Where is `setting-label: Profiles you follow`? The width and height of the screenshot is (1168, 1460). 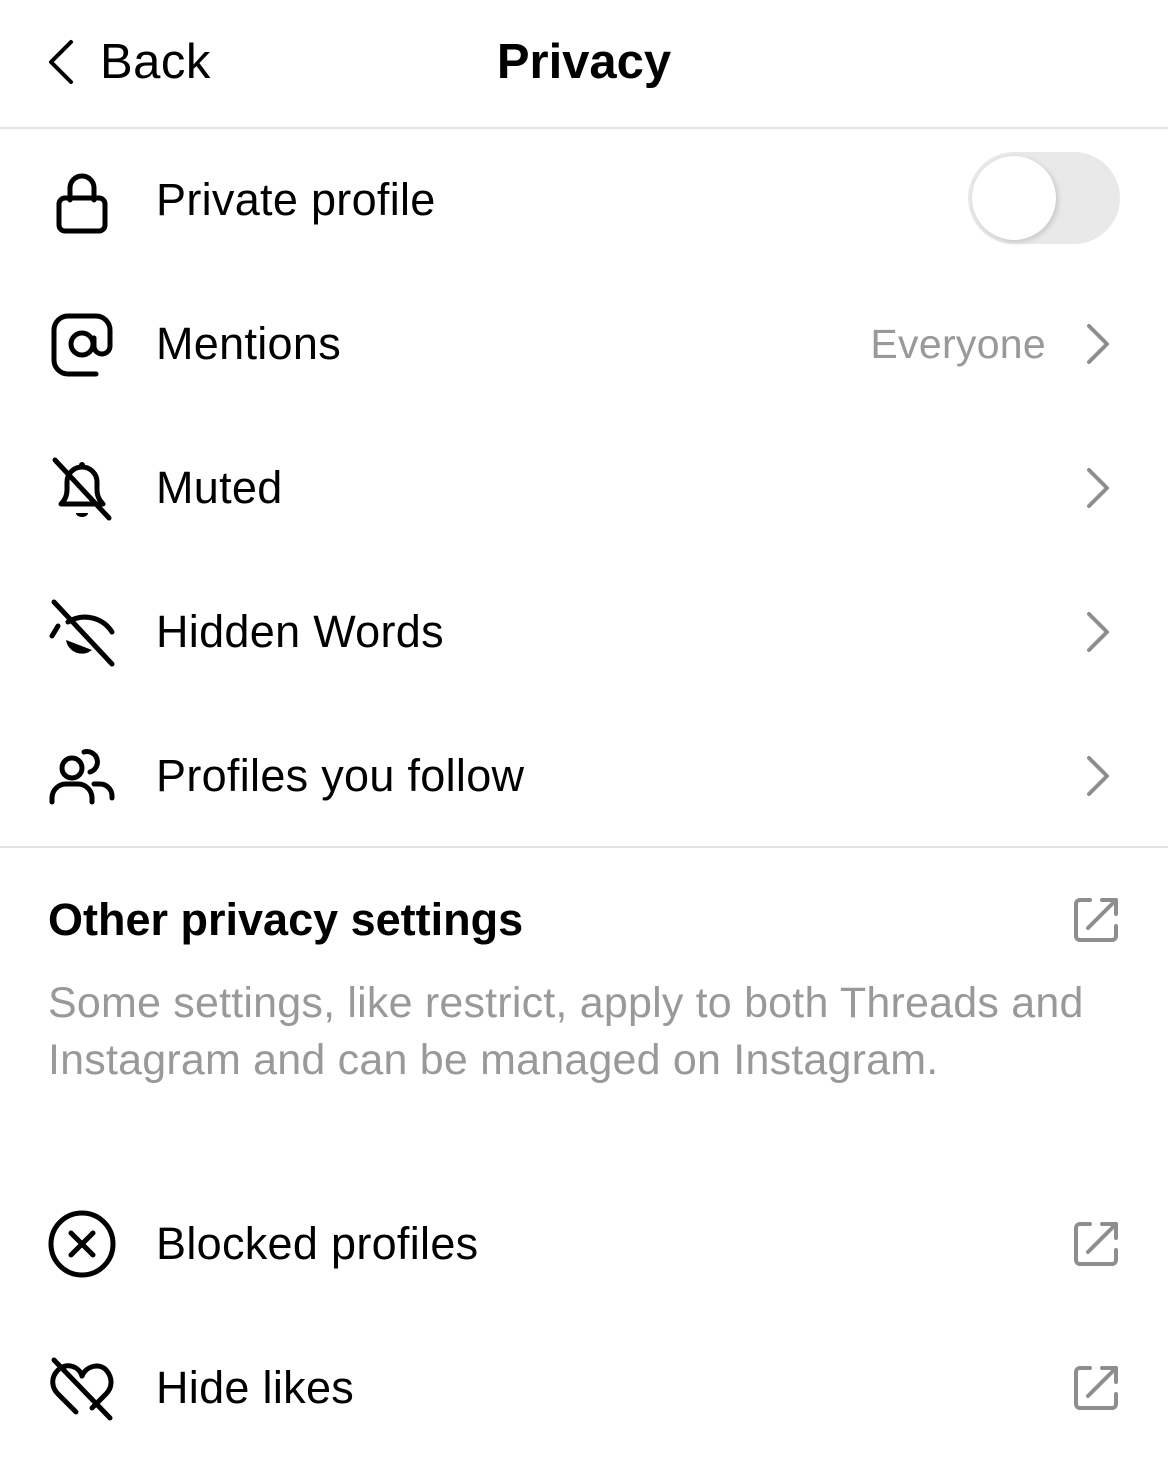 setting-label: Profiles you follow is located at coordinates (340, 775).